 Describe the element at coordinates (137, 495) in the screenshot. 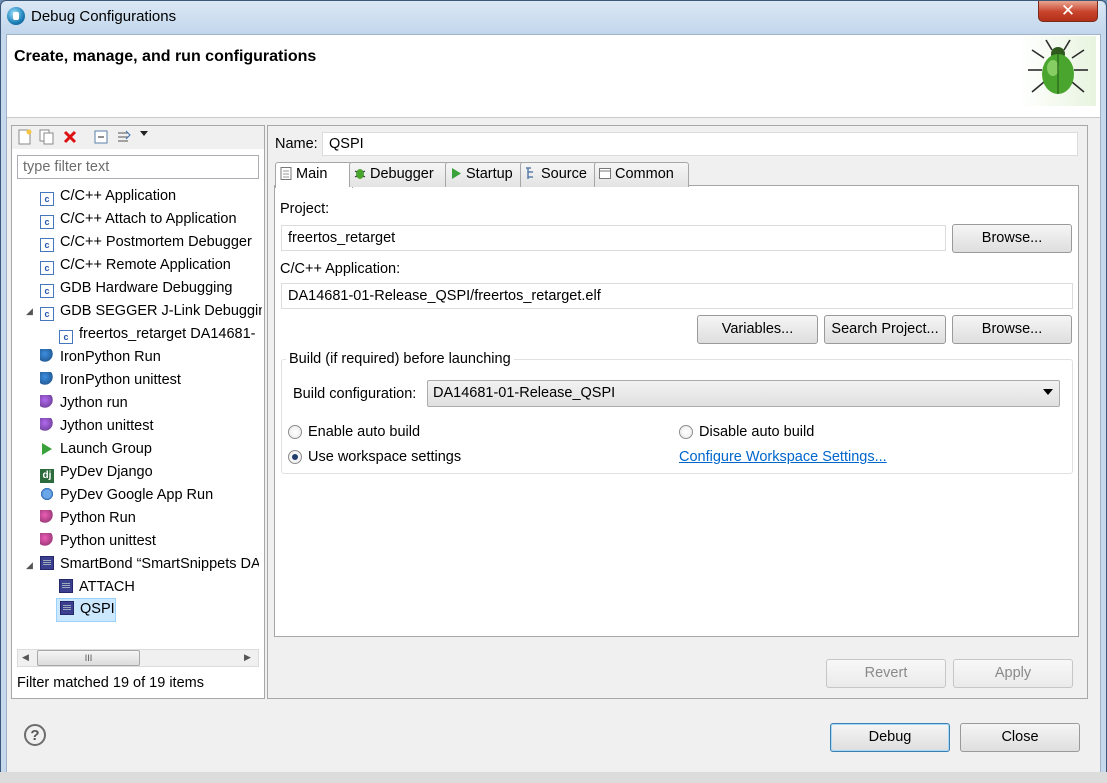

I see `tree-item-label: PyDev Google App Run` at that location.